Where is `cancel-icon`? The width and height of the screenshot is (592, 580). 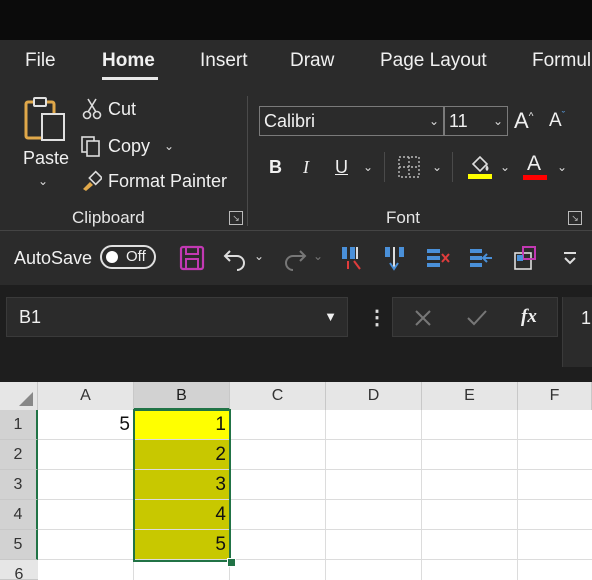
cancel-icon is located at coordinates (423, 318).